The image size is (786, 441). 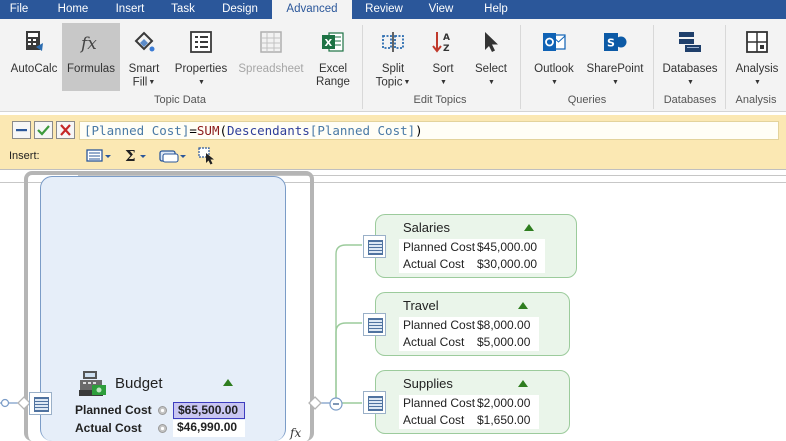 I want to click on svg-text: S, so click(x=611, y=43).